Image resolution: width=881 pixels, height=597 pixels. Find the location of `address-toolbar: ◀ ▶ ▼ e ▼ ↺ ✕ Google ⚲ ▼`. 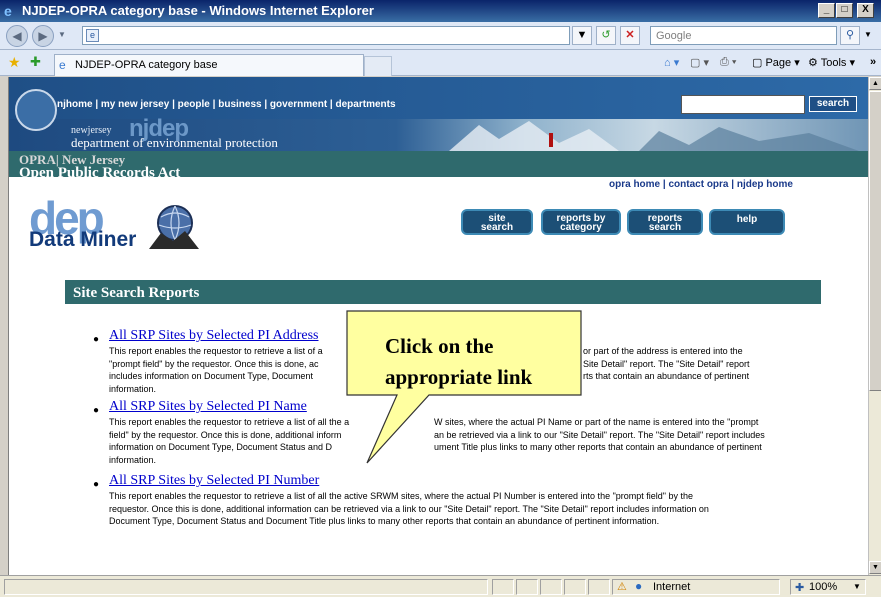

address-toolbar: ◀ ▶ ▼ e ▼ ↺ ✕ Google ⚲ ▼ is located at coordinates (440, 36).